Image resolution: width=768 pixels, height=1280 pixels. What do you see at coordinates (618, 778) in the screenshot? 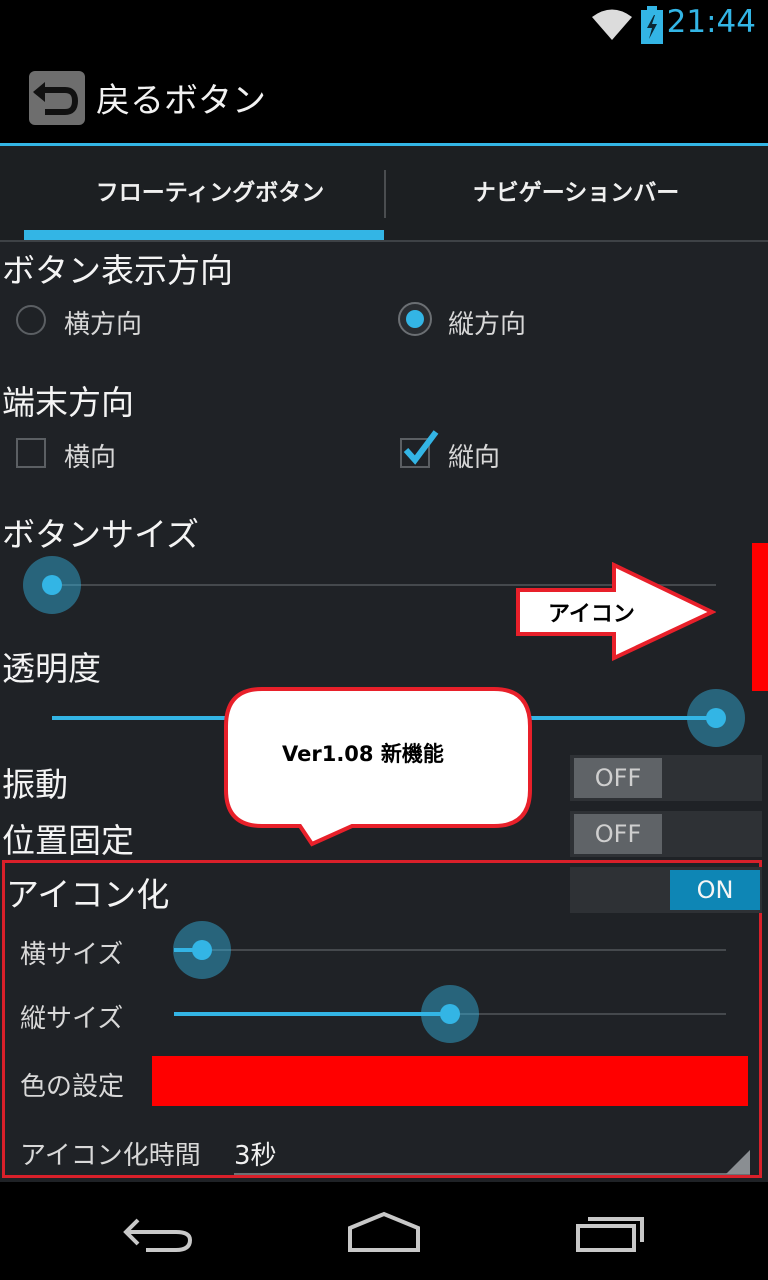
I see `vibration-toggle-state: OFF` at bounding box center [618, 778].